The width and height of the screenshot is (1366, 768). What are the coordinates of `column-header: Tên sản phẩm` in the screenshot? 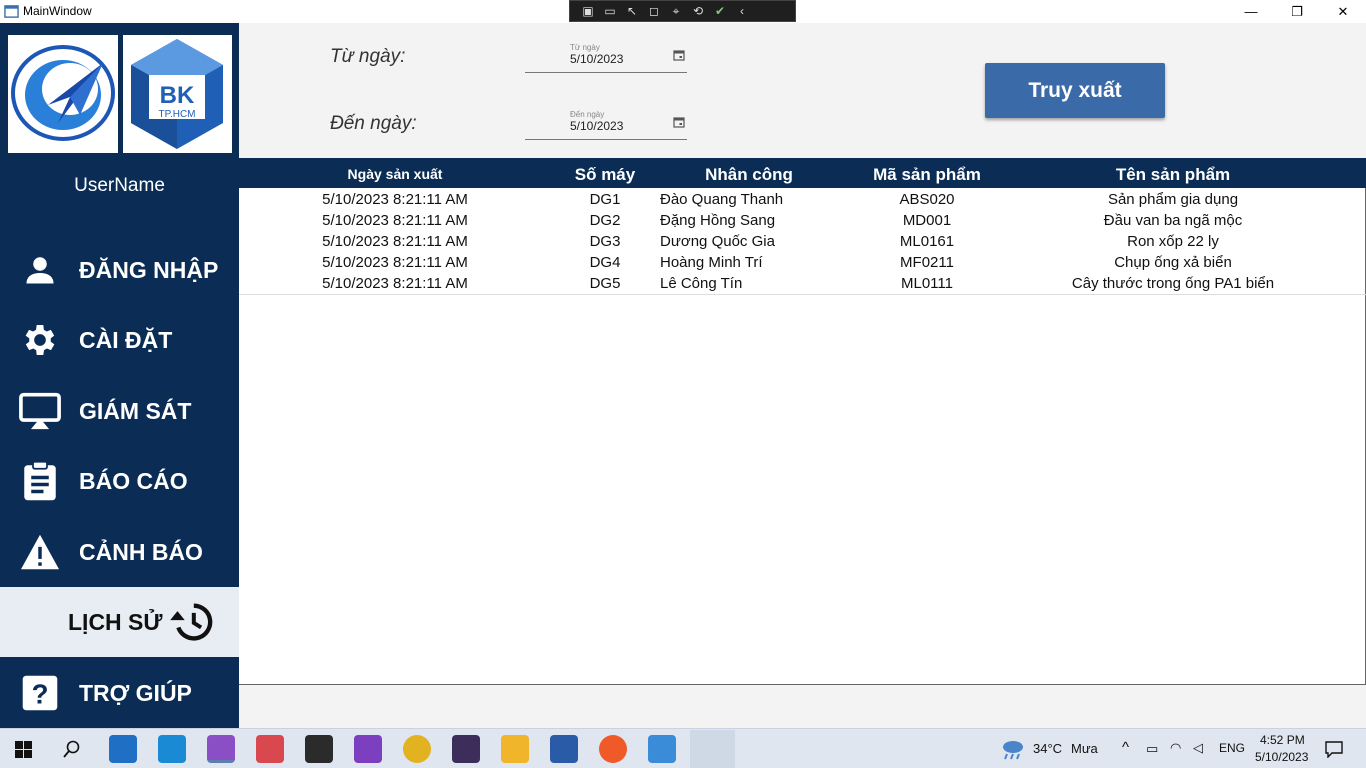 It's located at (1173, 173).